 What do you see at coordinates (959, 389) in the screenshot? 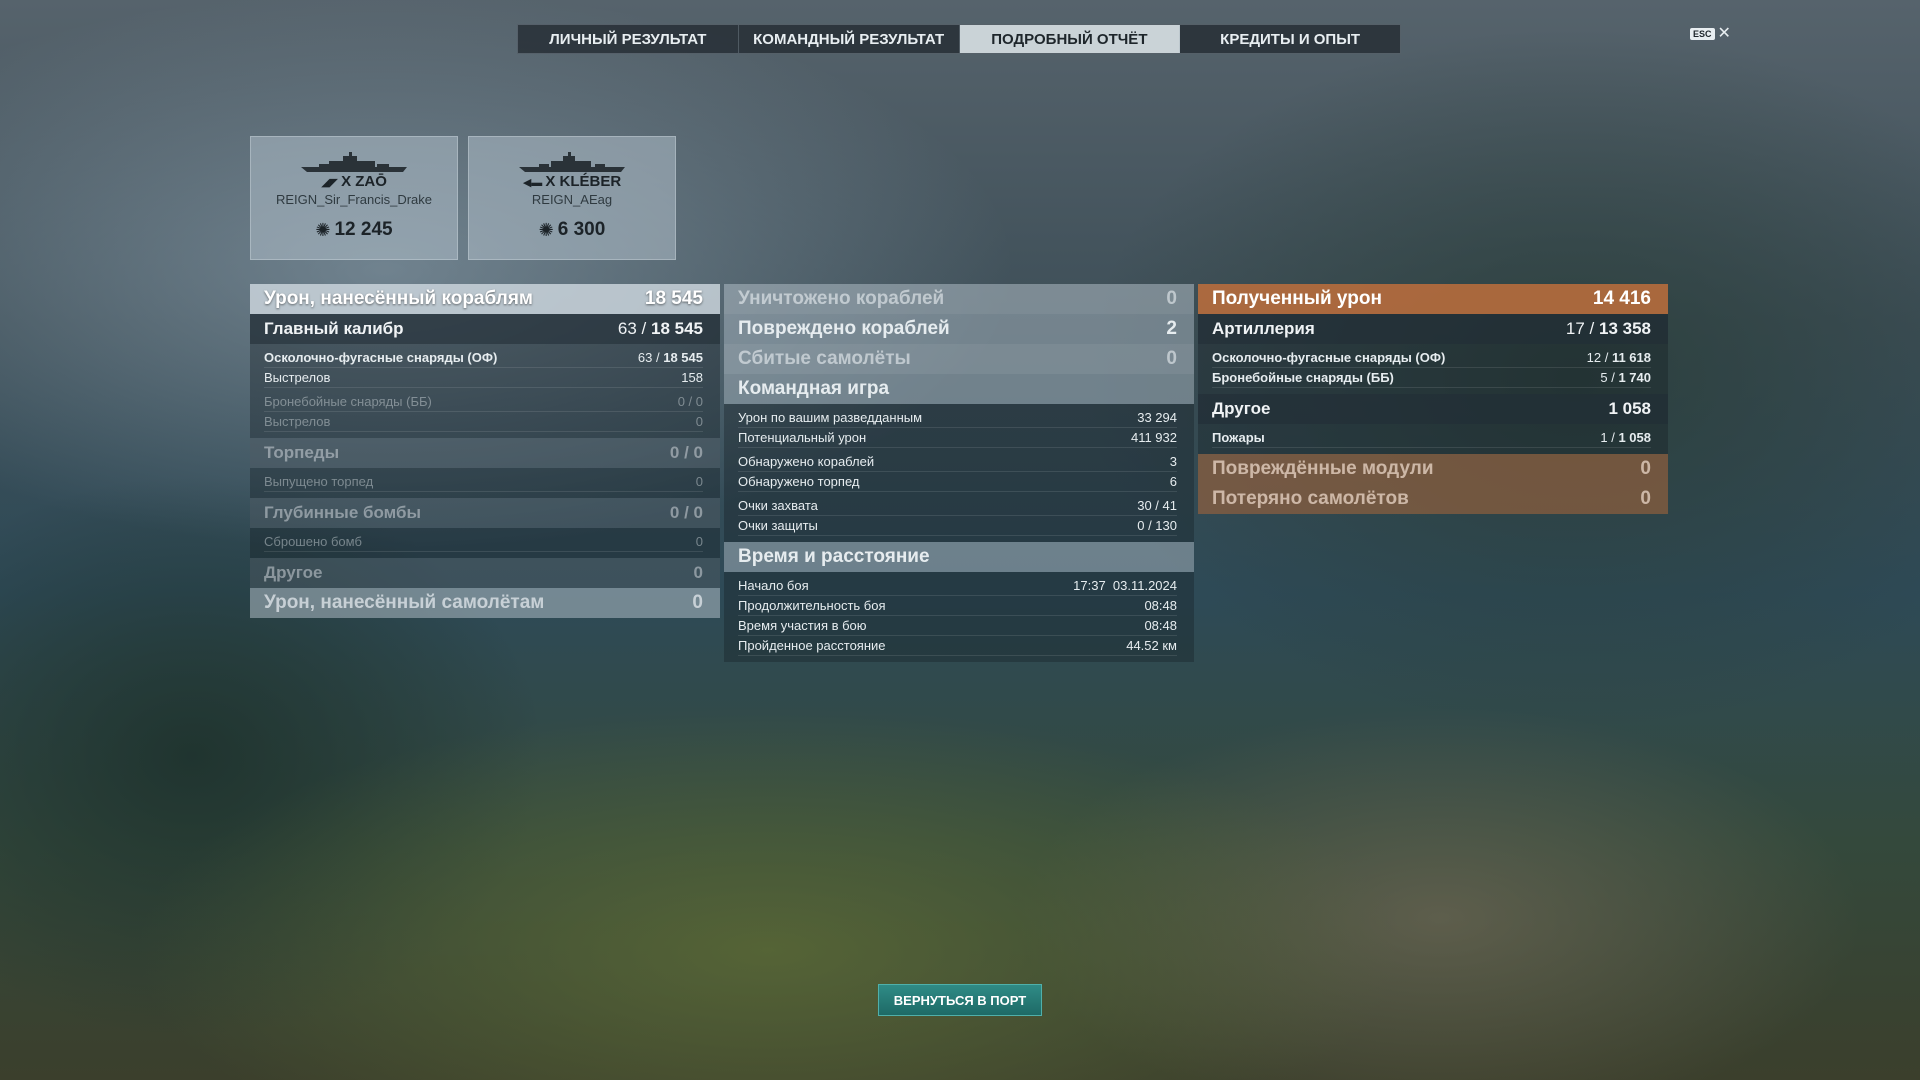
I see `team-play-header: Командная игра` at bounding box center [959, 389].